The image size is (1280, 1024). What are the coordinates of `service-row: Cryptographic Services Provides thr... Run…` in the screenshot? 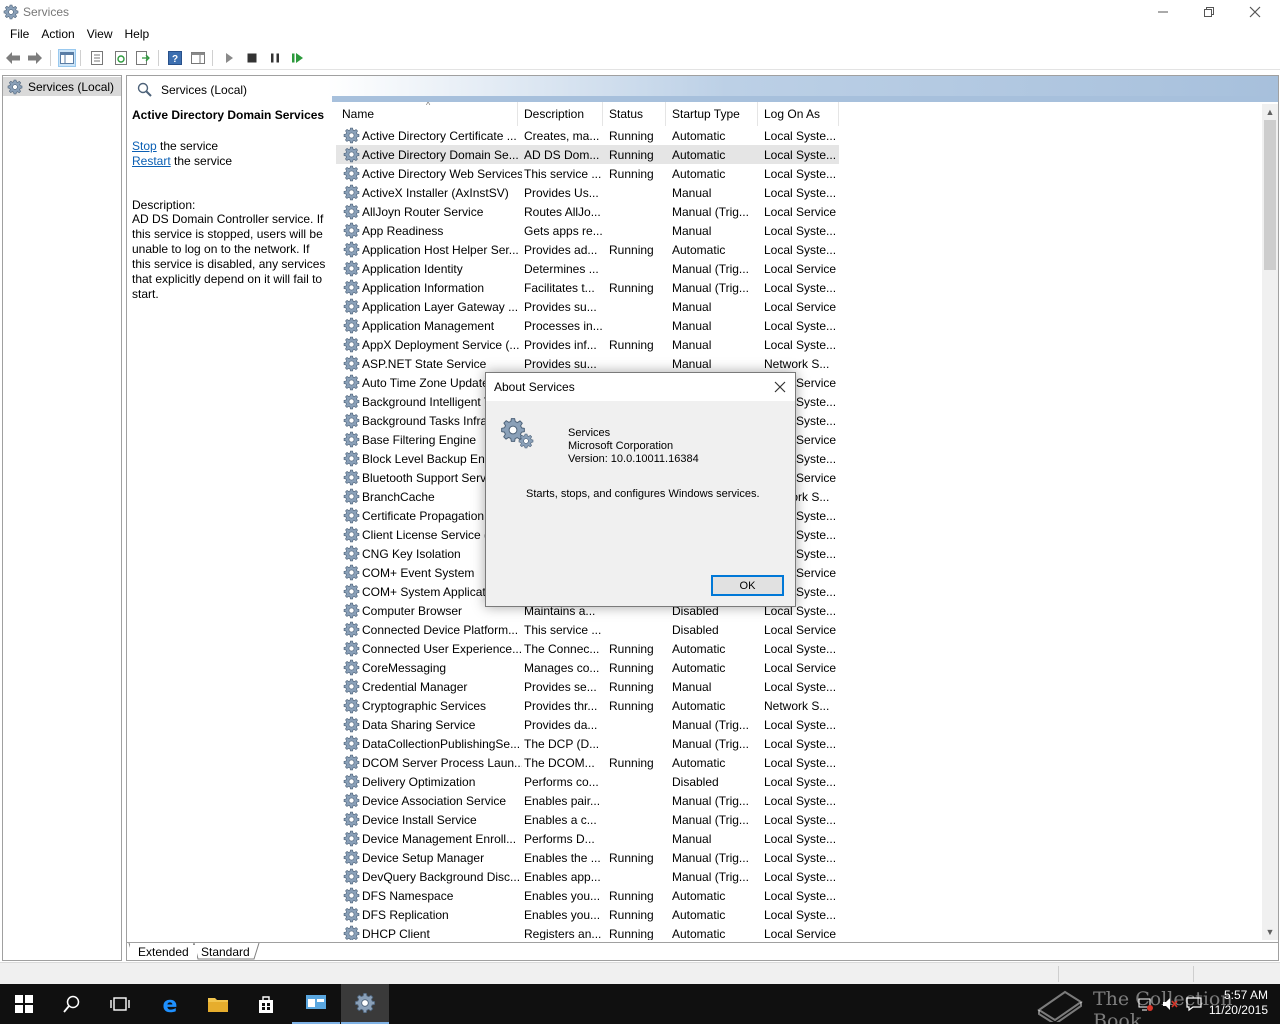 It's located at (587, 705).